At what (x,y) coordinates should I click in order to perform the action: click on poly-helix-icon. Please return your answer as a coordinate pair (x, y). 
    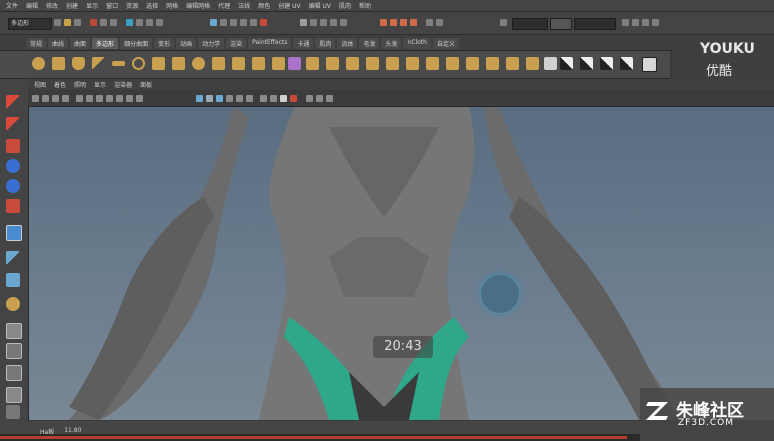
    Looking at the image, I should click on (218, 63).